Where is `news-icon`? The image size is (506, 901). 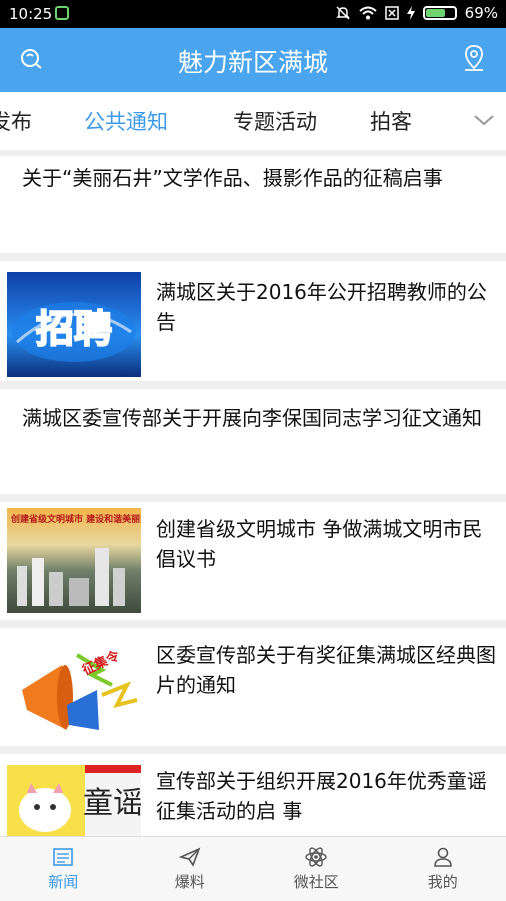 news-icon is located at coordinates (63, 857).